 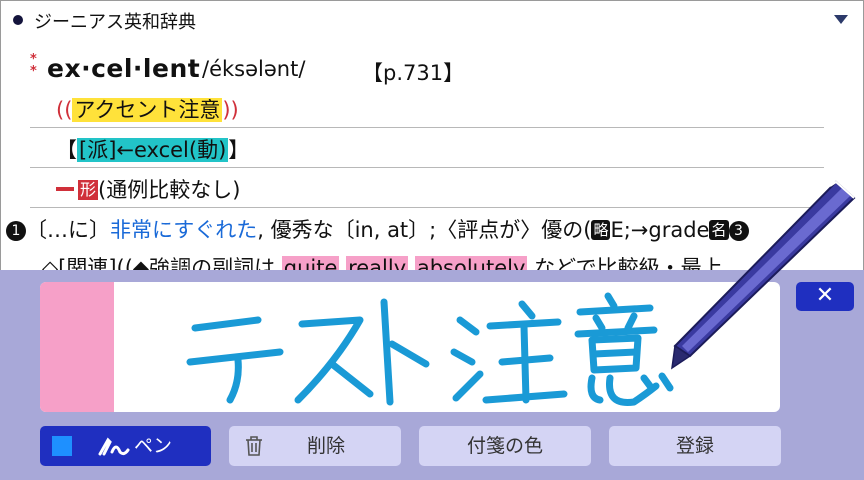 I want to click on stylus-pen-icon, so click(x=763, y=275).